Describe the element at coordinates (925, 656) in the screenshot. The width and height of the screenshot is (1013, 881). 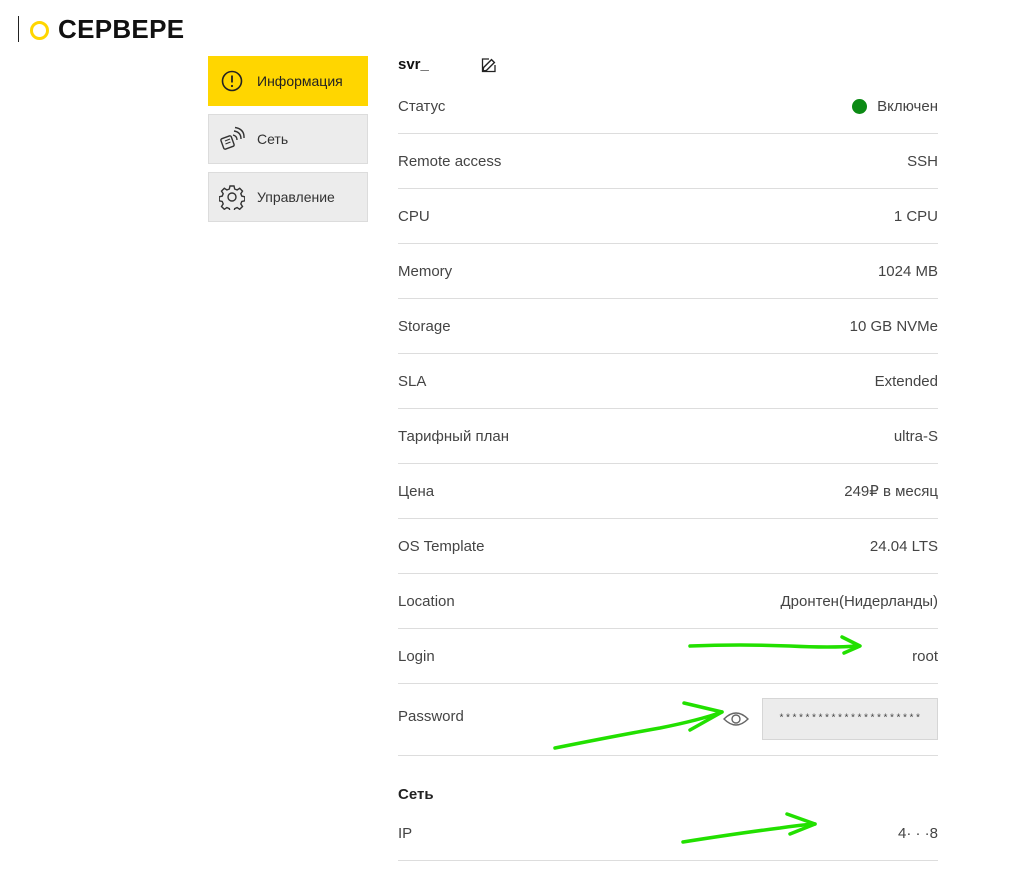
I see `row-value: root` at that location.